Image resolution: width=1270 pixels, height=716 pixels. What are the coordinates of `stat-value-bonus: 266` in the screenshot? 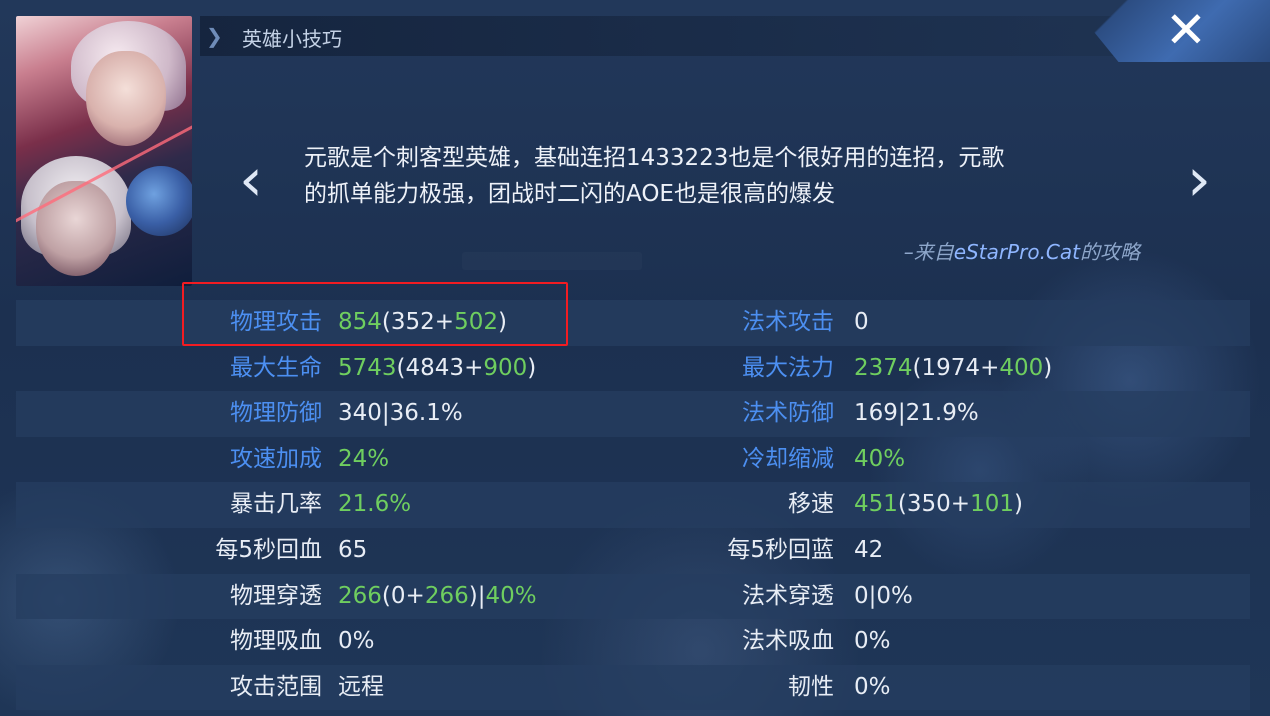 It's located at (446, 595).